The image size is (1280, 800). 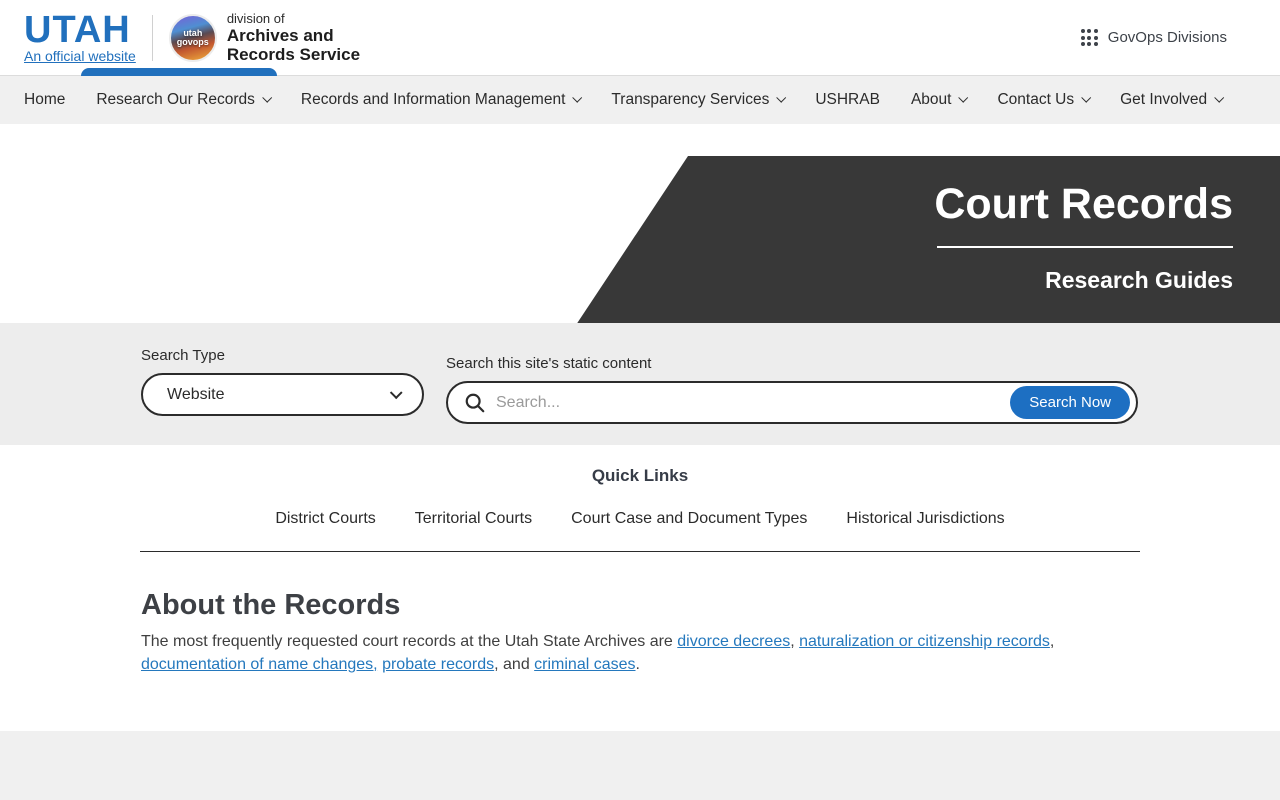 What do you see at coordinates (733, 641) in the screenshot?
I see `link-divorce-decrees: divorce decrees` at bounding box center [733, 641].